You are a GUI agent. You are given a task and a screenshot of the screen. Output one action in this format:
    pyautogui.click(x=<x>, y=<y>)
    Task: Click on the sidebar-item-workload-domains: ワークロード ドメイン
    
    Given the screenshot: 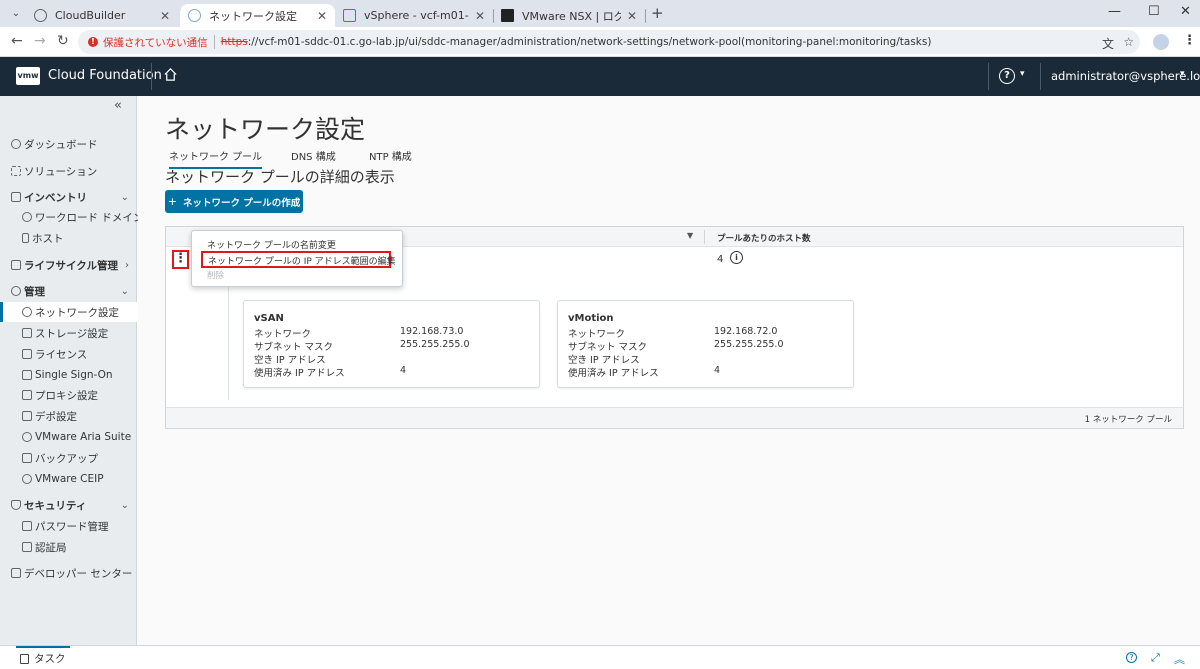 What is the action you would take?
    pyautogui.click(x=71, y=217)
    